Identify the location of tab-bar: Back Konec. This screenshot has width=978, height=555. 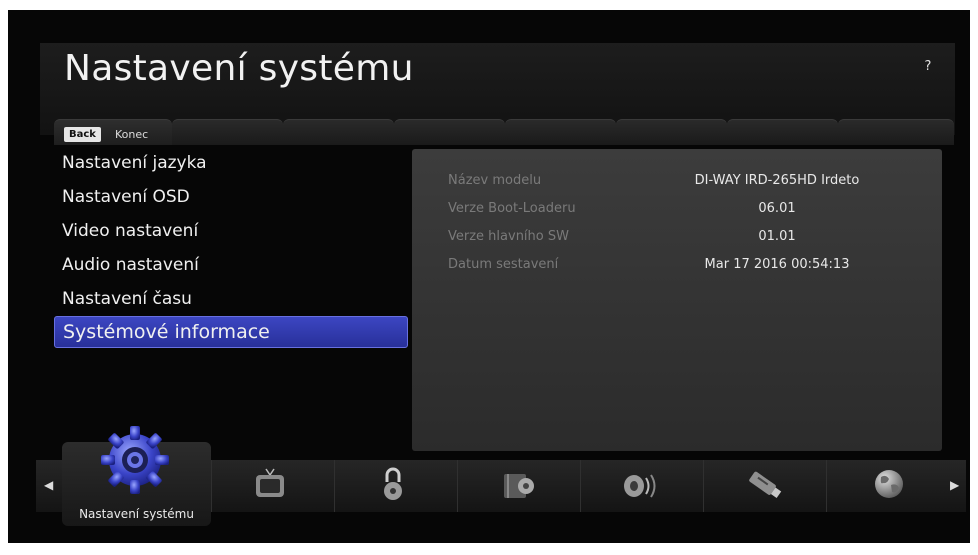
(504, 132).